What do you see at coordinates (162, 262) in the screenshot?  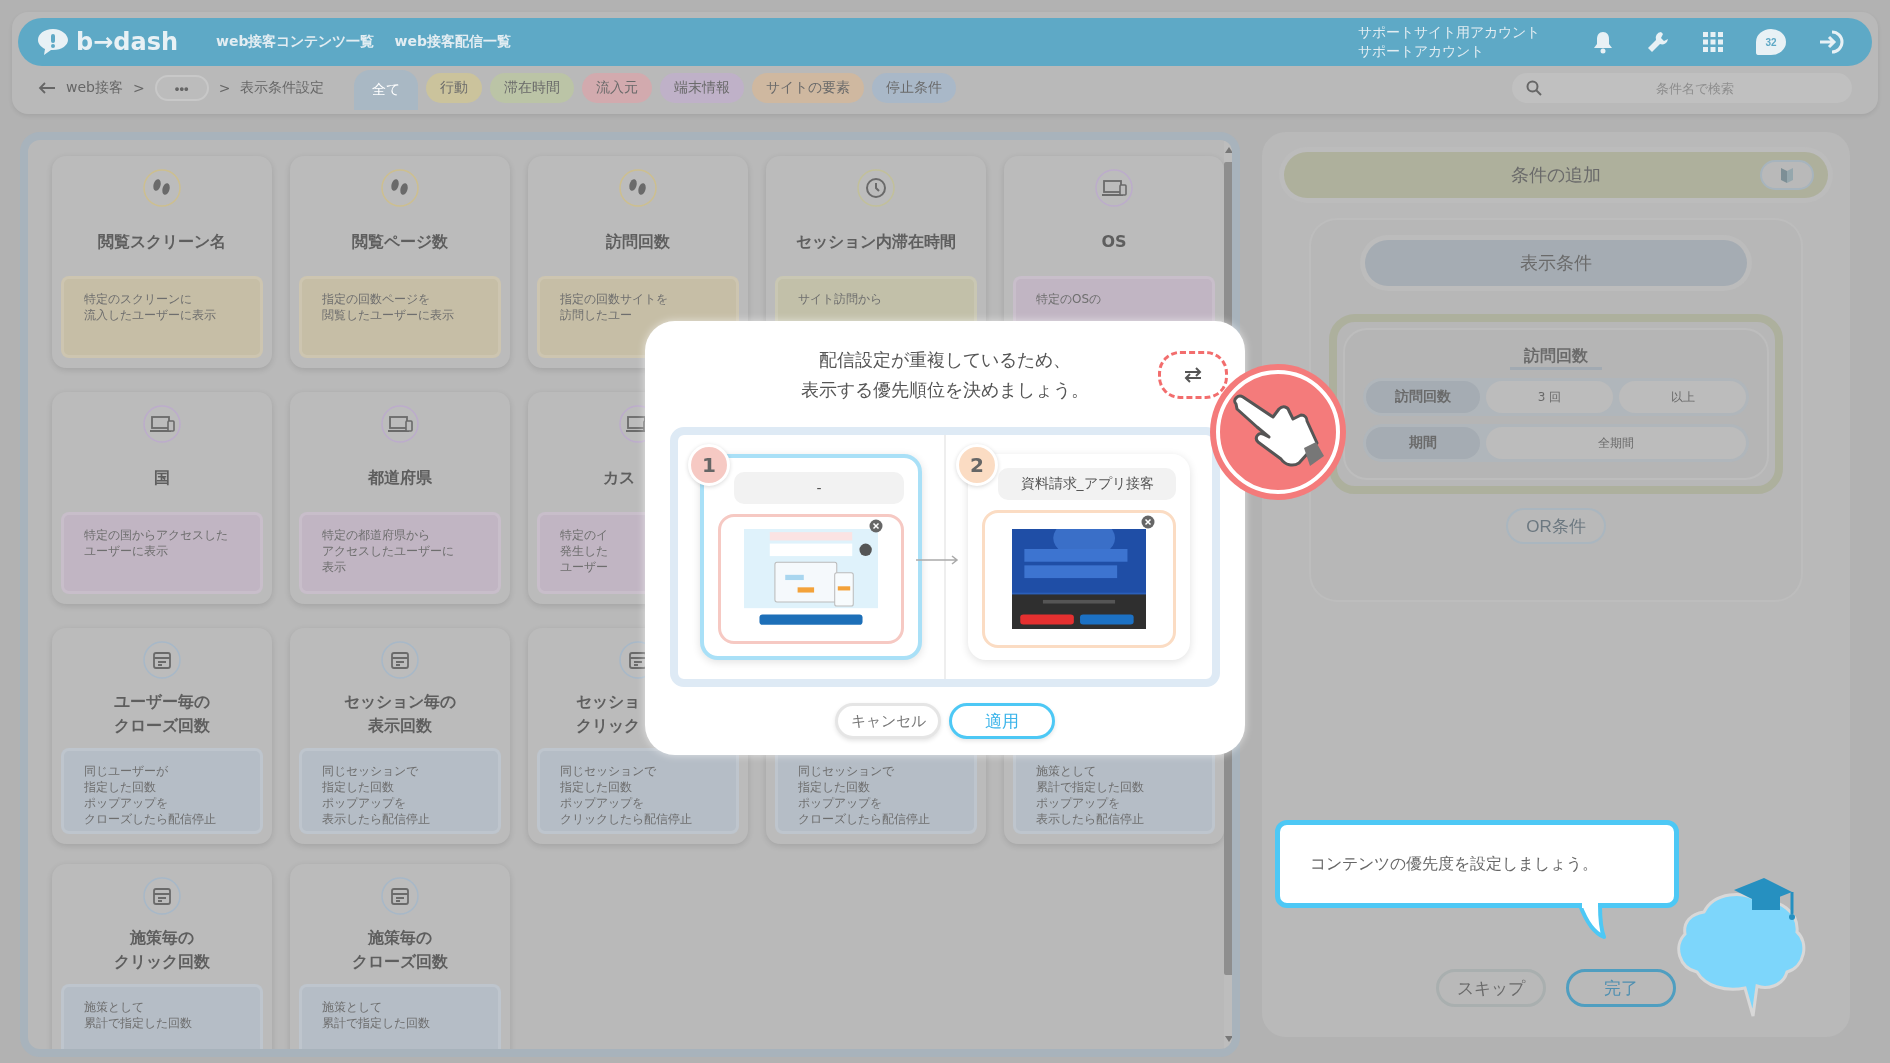 I see `condition-card: 閲覧スクリーン名 特定のスクリーンに 流入したユーザーに表示` at bounding box center [162, 262].